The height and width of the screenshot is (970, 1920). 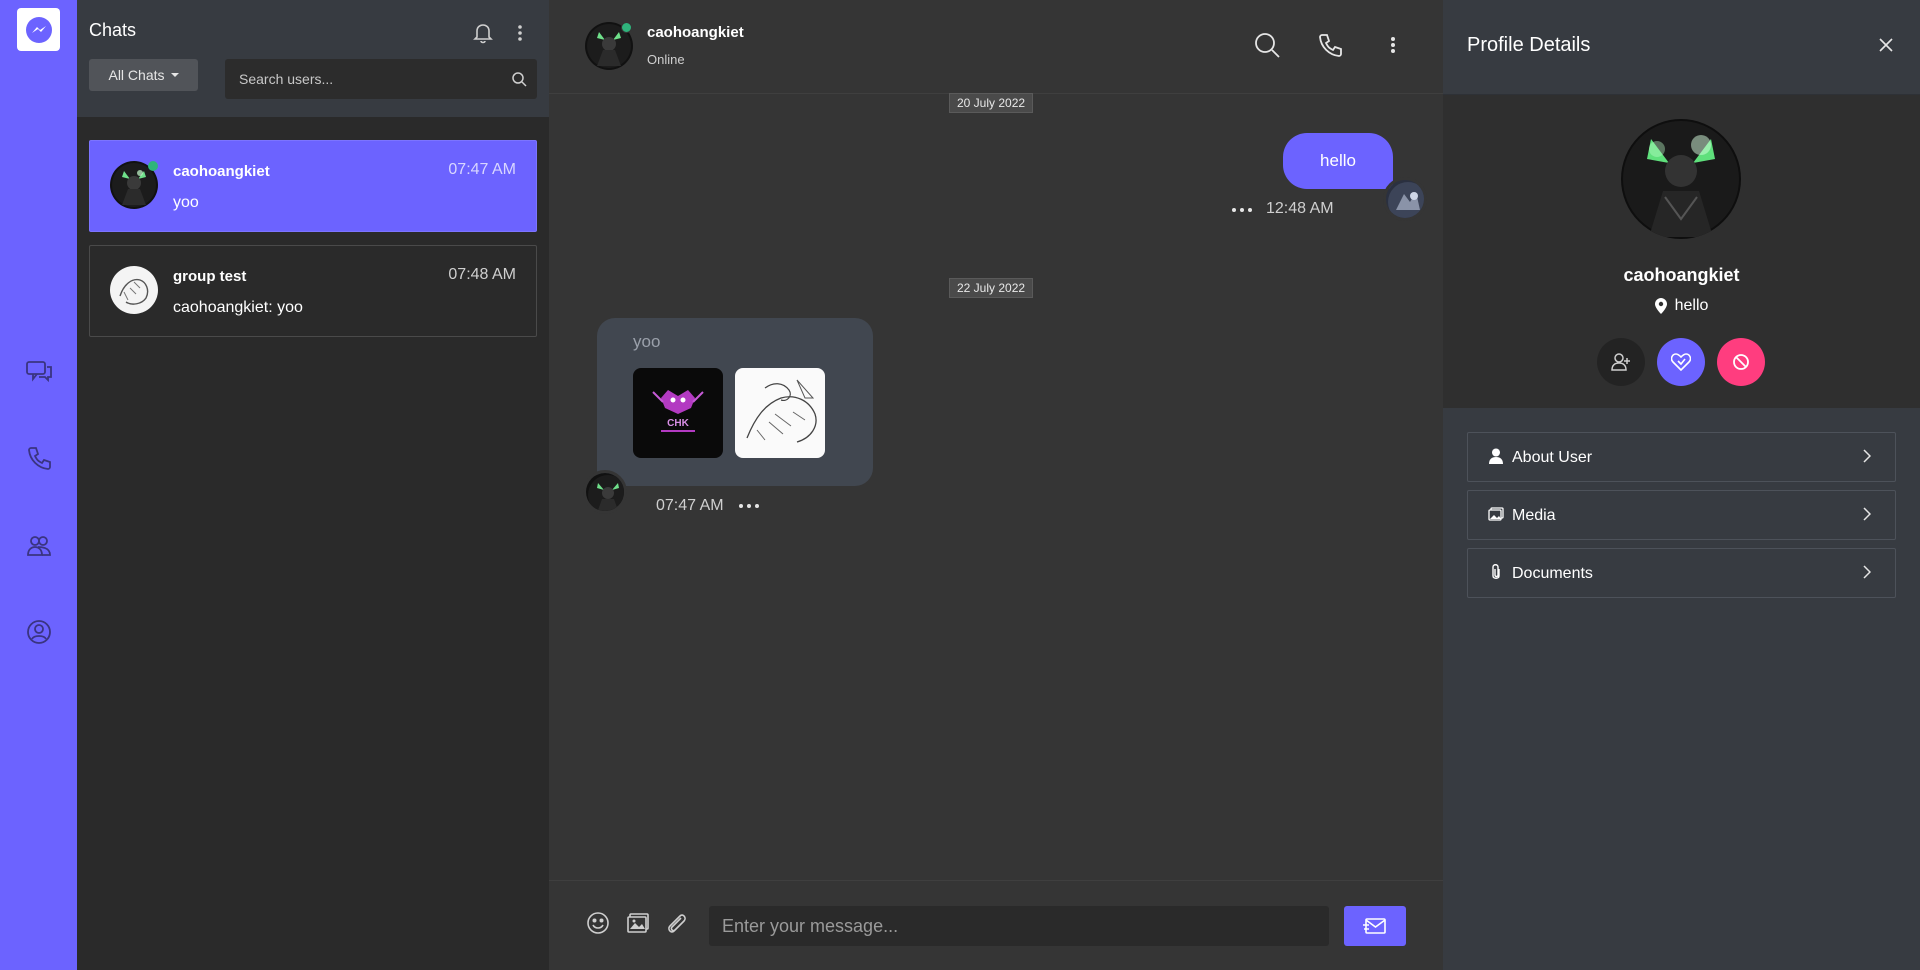 I want to click on heart-icon, so click(x=1681, y=362).